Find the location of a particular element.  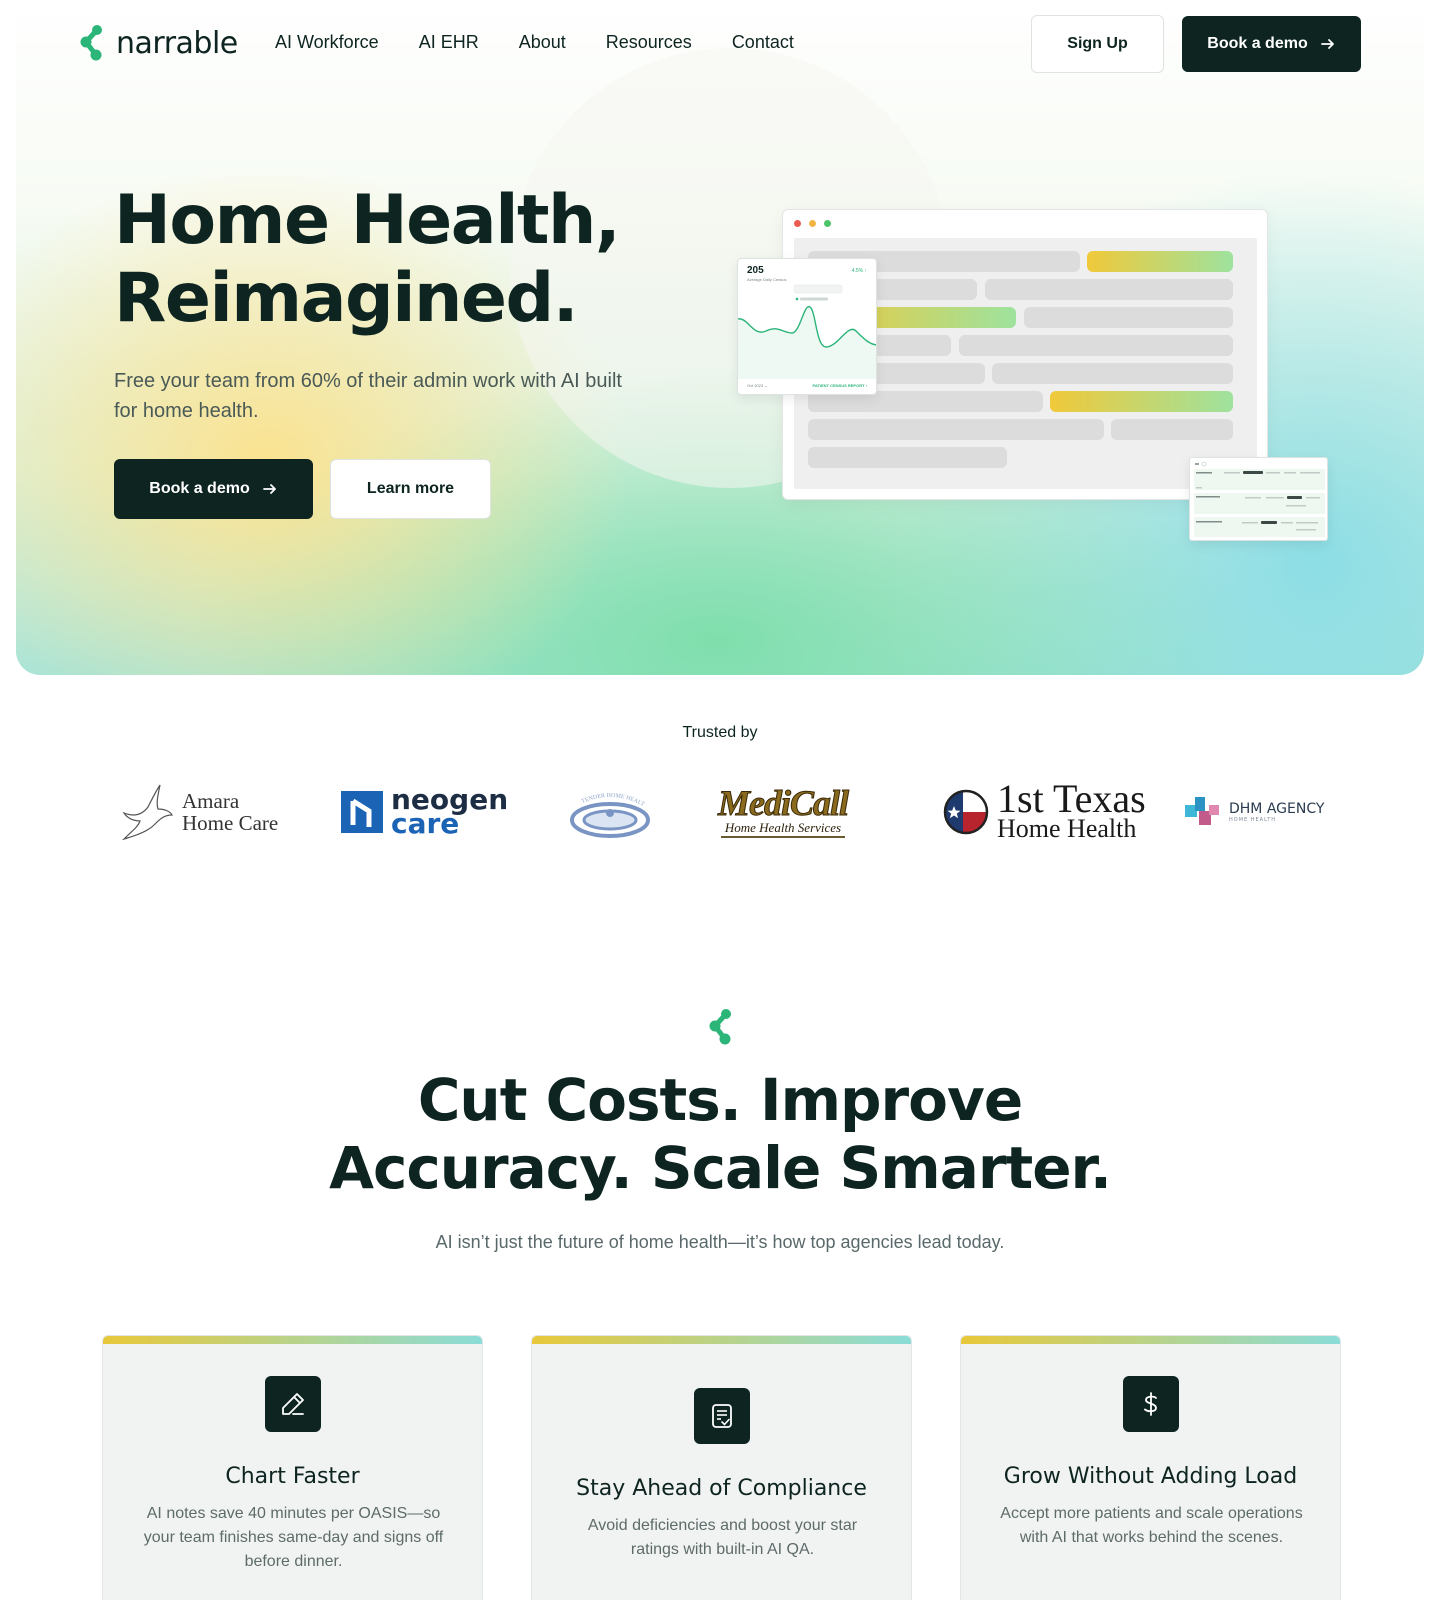

hero-title-line-2: Reimagined. is located at coordinates (346, 298).